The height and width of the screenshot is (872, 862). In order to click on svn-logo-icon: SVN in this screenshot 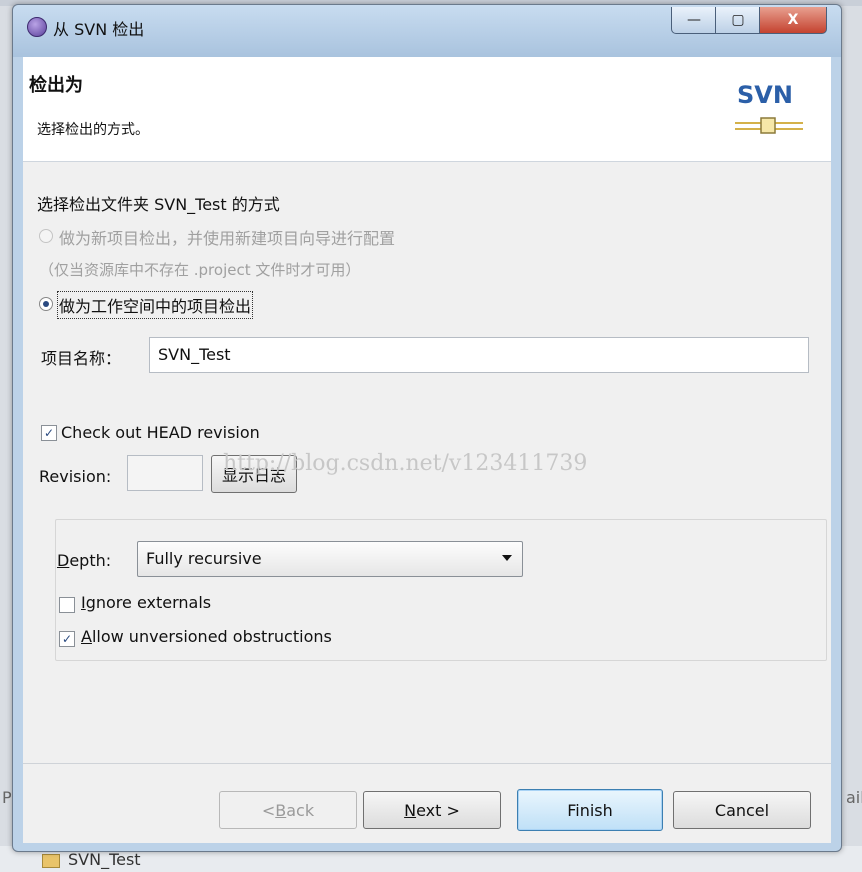, I will do `click(769, 110)`.